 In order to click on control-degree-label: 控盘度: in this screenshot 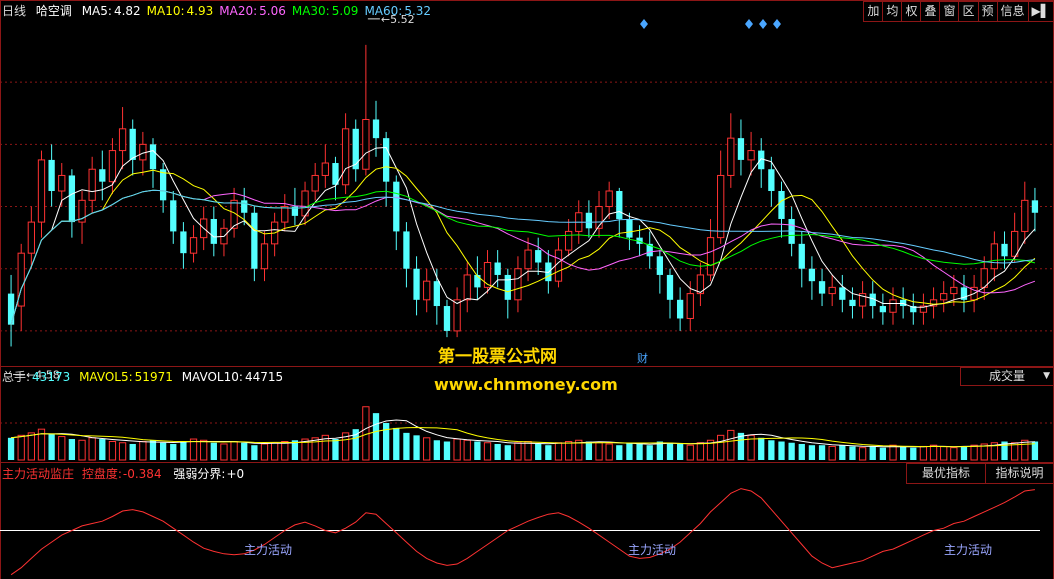, I will do `click(101, 474)`.